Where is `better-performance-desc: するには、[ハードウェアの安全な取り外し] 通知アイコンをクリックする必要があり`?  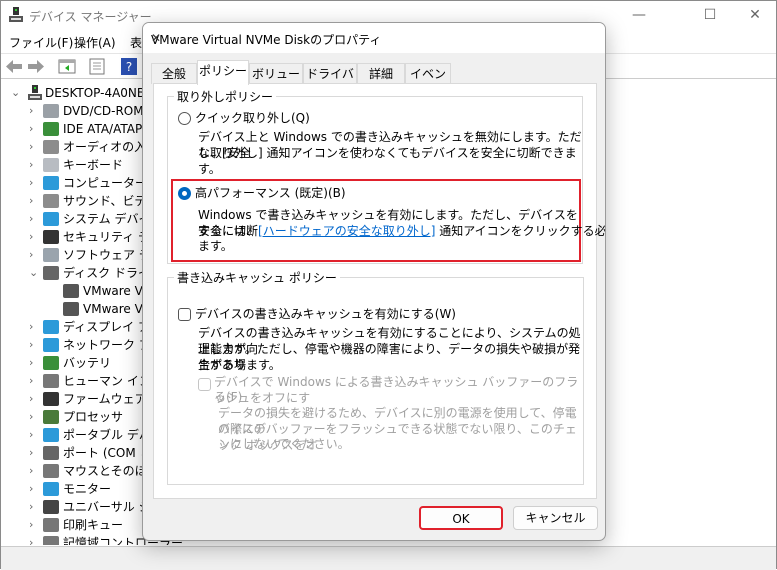 better-performance-desc: するには、[ハードウェアの安全な取り外し] 通知アイコンをクリックする必要があり is located at coordinates (402, 231).